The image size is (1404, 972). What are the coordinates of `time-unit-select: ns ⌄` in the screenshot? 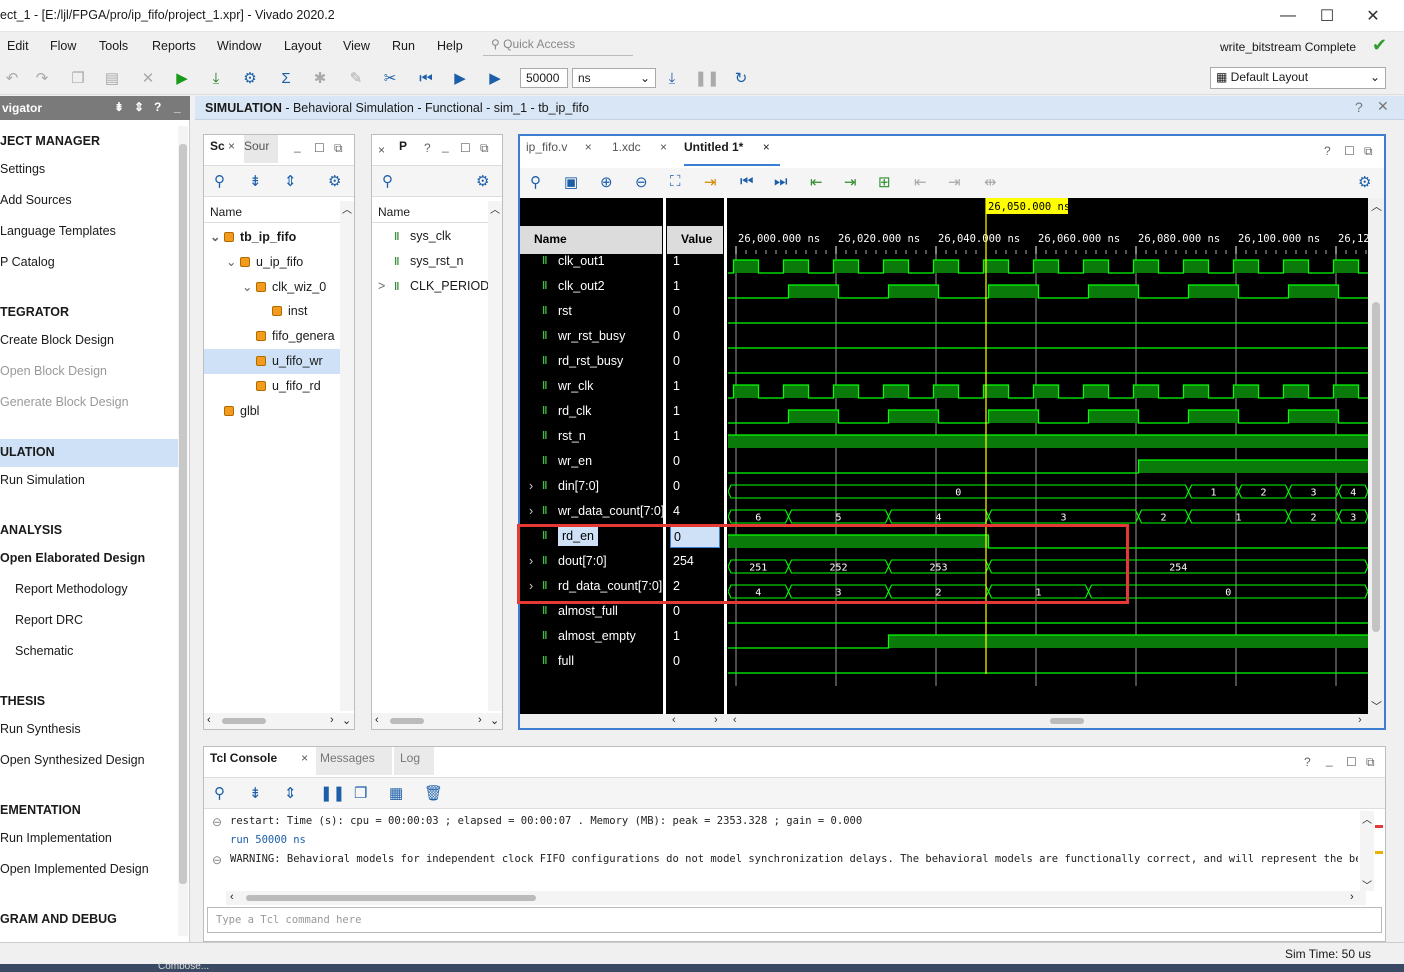 It's located at (614, 78).